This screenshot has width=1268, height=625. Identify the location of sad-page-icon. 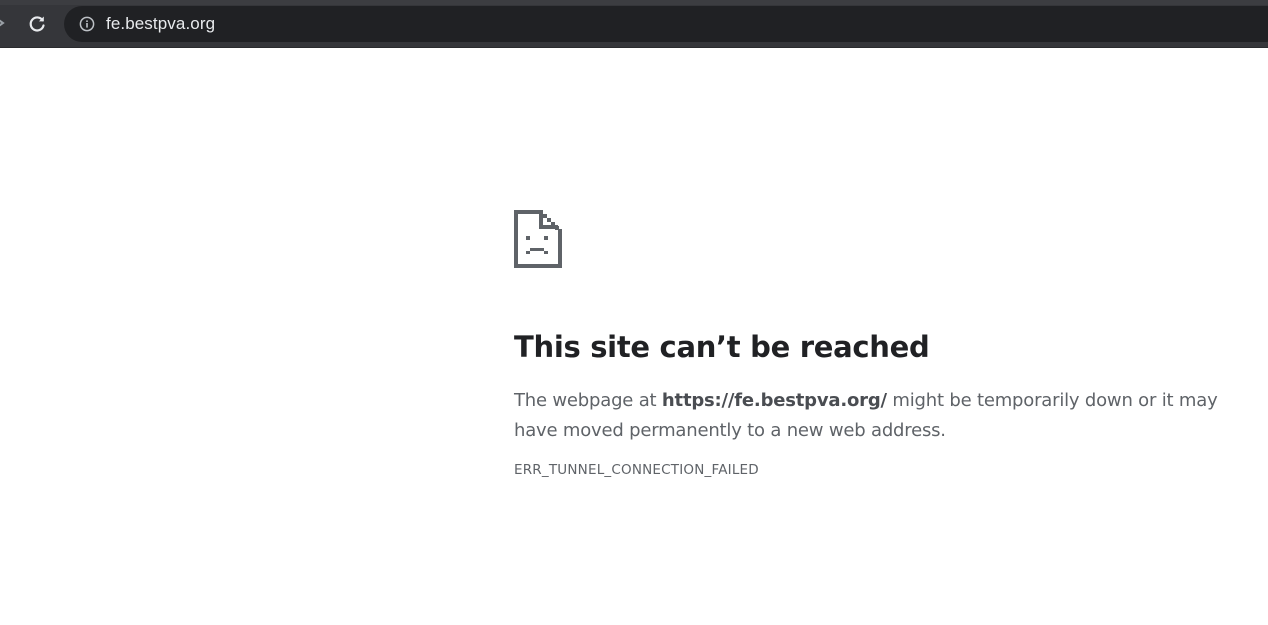
(538, 239).